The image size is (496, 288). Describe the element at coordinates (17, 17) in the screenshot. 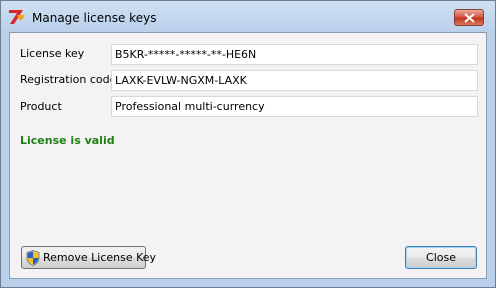

I see `app-logo-icon` at that location.